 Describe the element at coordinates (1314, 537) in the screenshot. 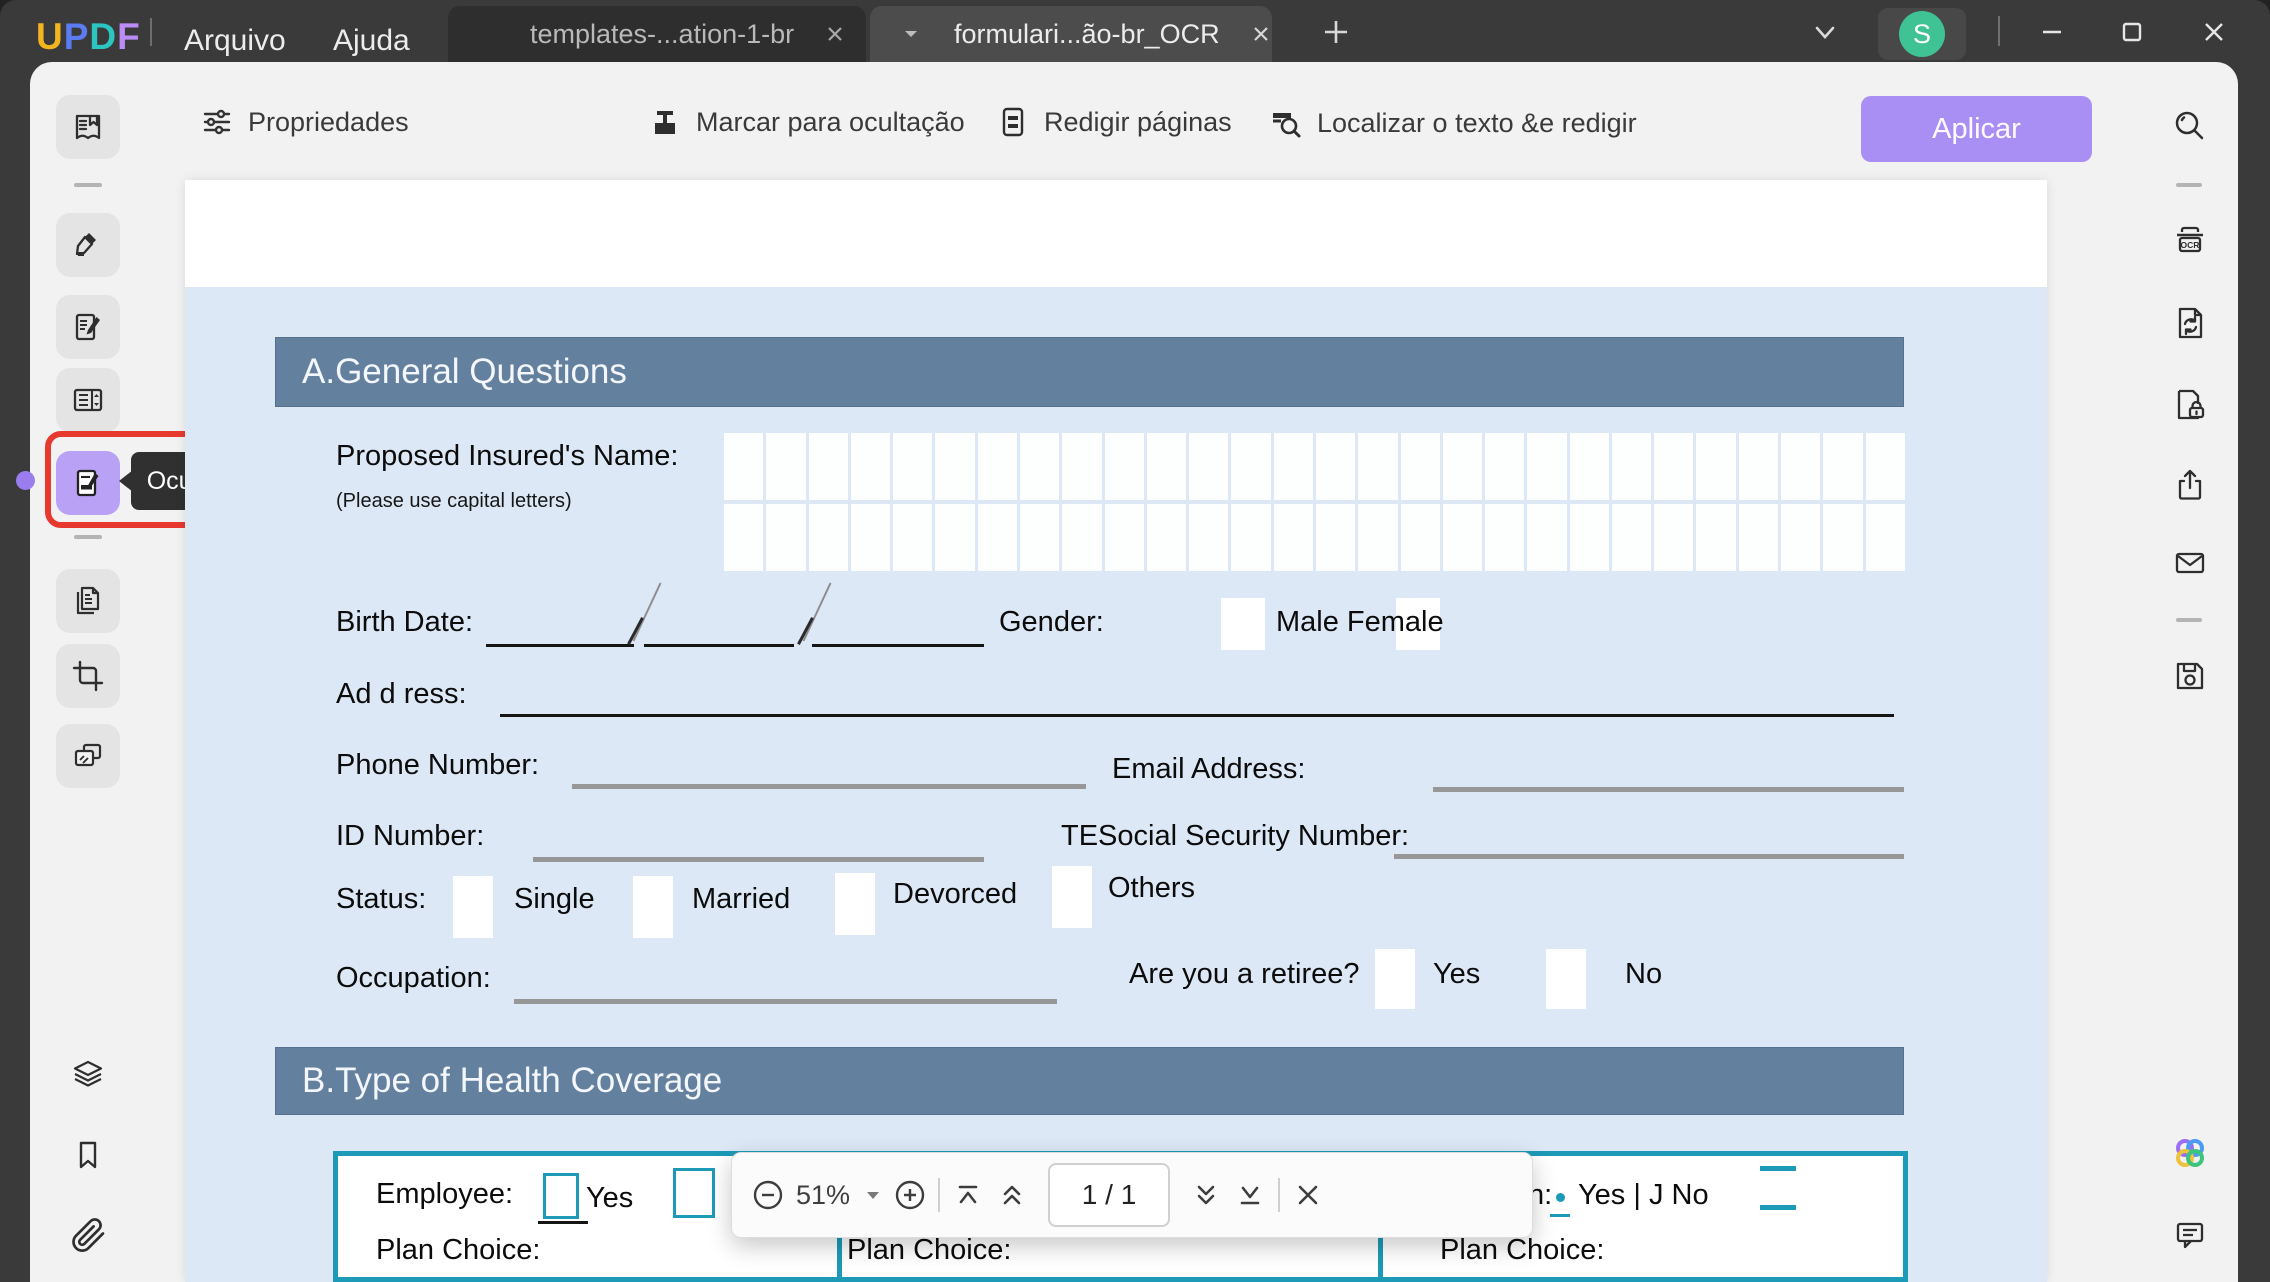

I see `name-letter-row` at that location.